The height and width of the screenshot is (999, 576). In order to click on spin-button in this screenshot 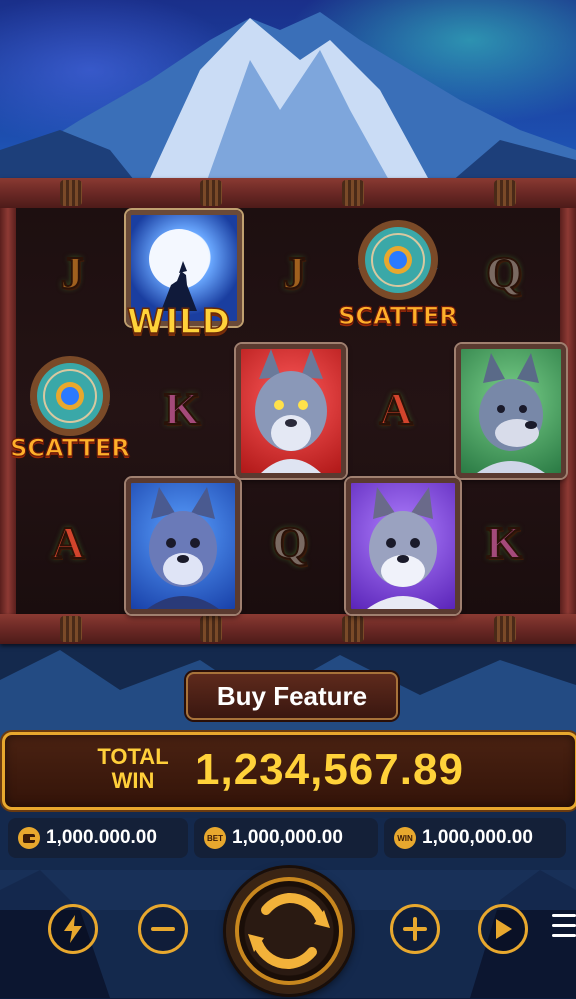, I will do `click(289, 931)`.